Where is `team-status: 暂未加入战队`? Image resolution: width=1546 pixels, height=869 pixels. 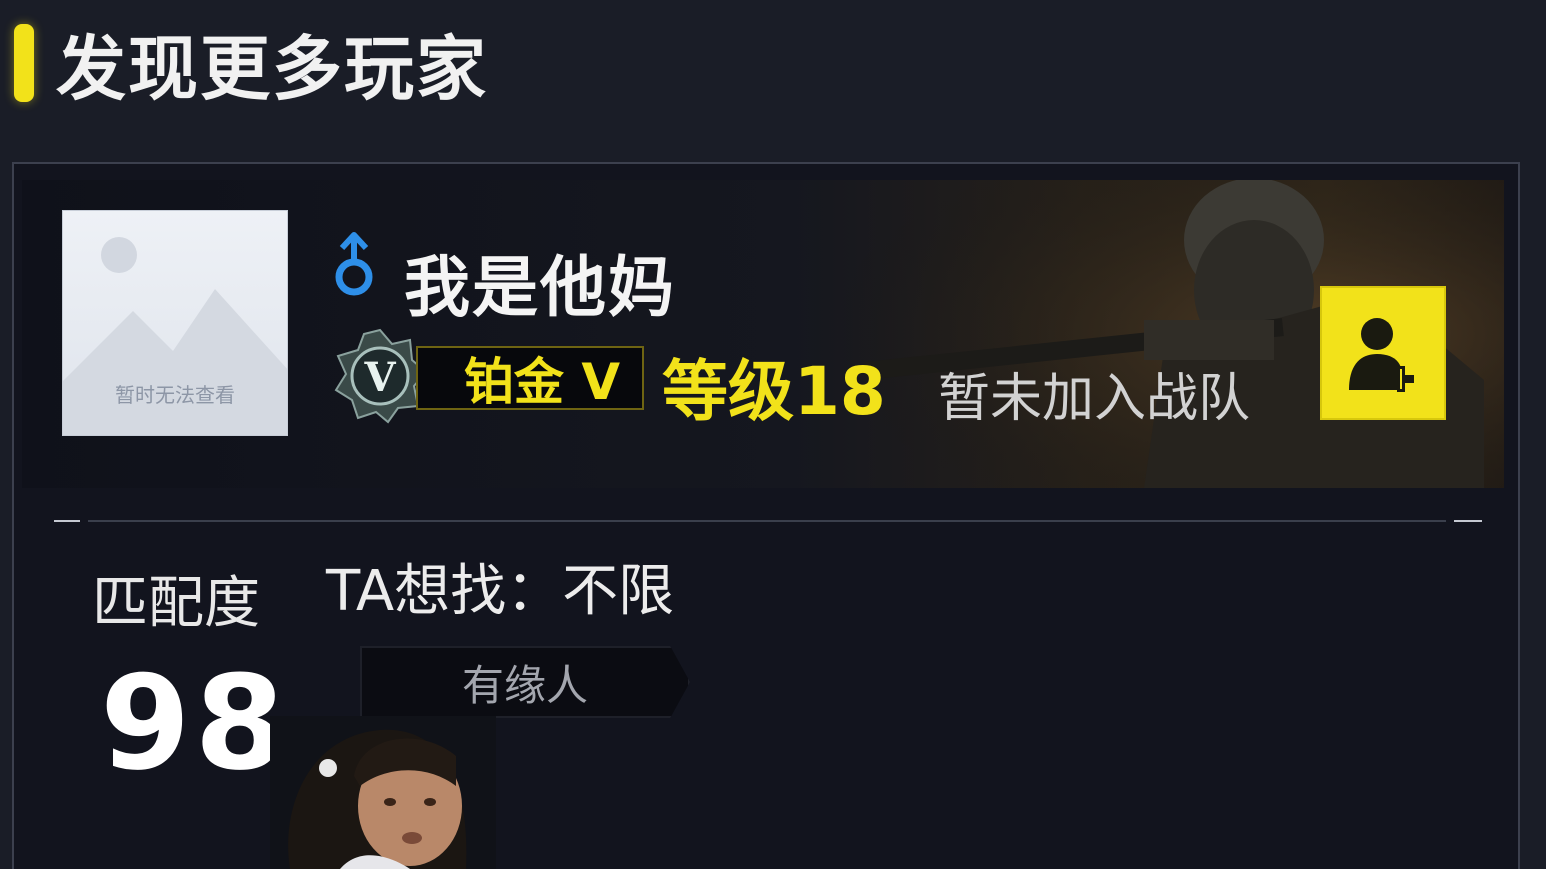
team-status: 暂未加入战队 is located at coordinates (1094, 399).